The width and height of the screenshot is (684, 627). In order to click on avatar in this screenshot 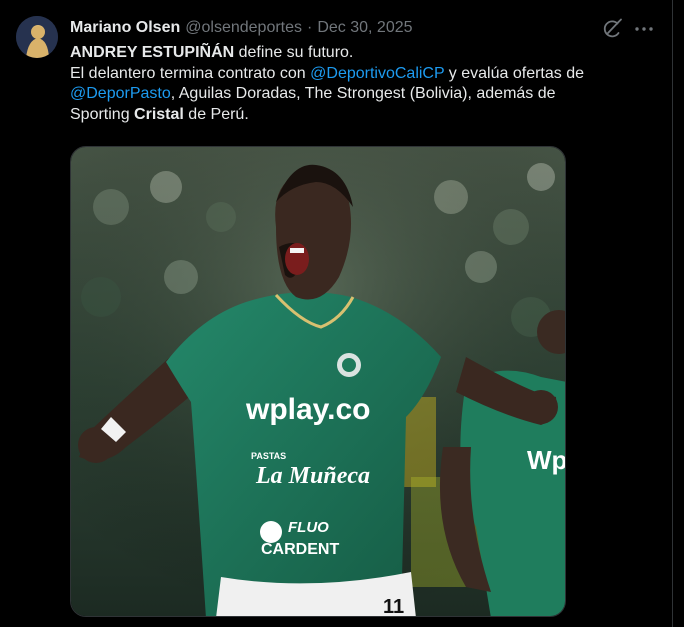, I will do `click(37, 37)`.